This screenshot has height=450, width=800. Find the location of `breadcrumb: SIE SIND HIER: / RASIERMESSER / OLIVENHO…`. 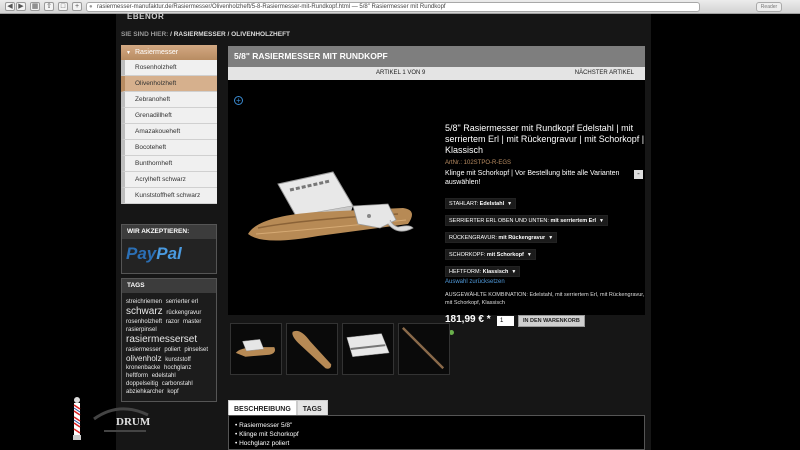

breadcrumb: SIE SIND HIER: / RASIERMESSER / OLIVENHO… is located at coordinates (205, 34).